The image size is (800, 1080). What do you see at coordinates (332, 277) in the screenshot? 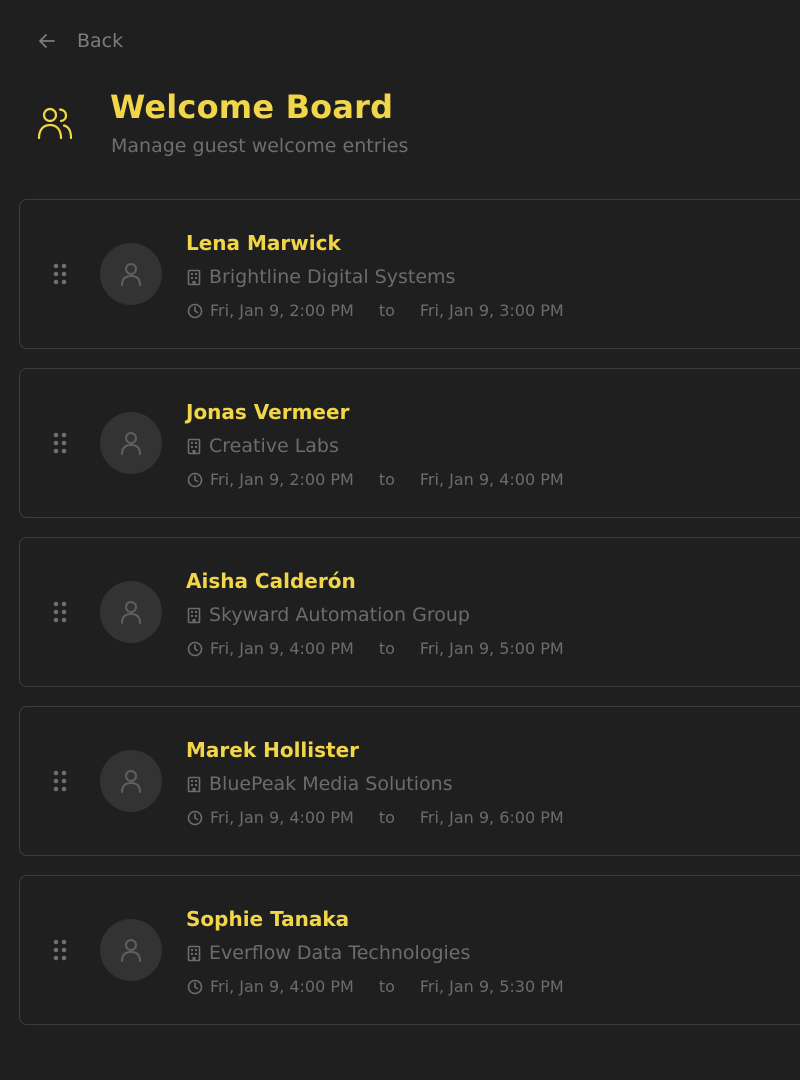
I see `company-label: Brightline Digital Systems` at bounding box center [332, 277].